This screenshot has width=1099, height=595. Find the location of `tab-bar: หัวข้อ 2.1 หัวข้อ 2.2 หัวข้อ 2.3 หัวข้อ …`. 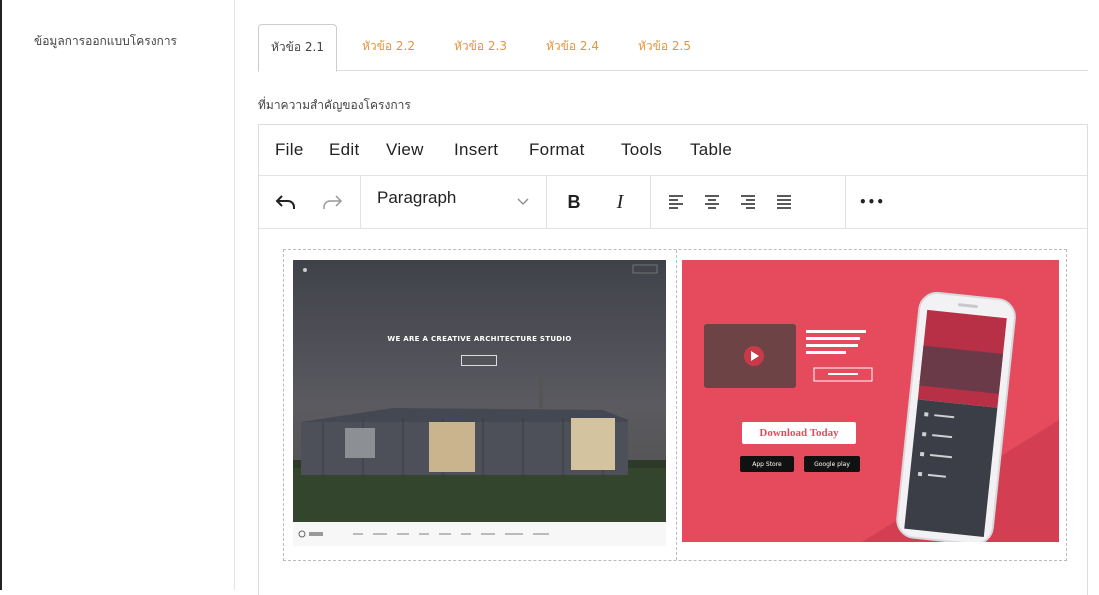

tab-bar: หัวข้อ 2.1 หัวข้อ 2.2 หัวข้อ 2.3 หัวข้อ … is located at coordinates (673, 48).